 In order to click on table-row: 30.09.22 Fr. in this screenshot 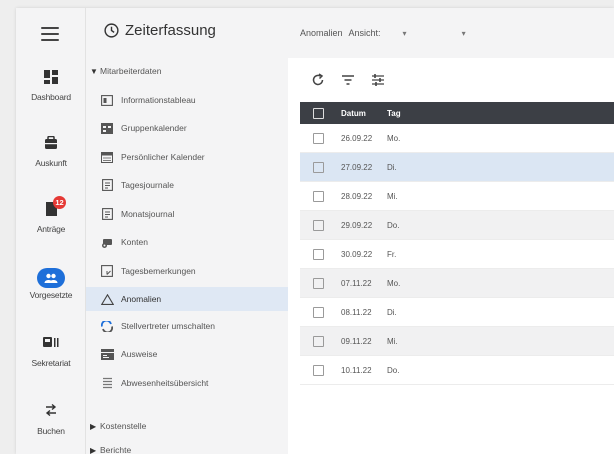, I will do `click(457, 254)`.